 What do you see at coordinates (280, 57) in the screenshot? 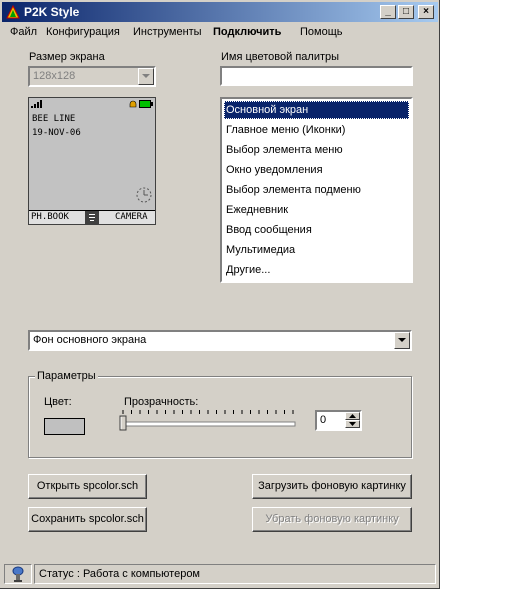
I see `palette-name-label: Имя цветовой палитры` at bounding box center [280, 57].